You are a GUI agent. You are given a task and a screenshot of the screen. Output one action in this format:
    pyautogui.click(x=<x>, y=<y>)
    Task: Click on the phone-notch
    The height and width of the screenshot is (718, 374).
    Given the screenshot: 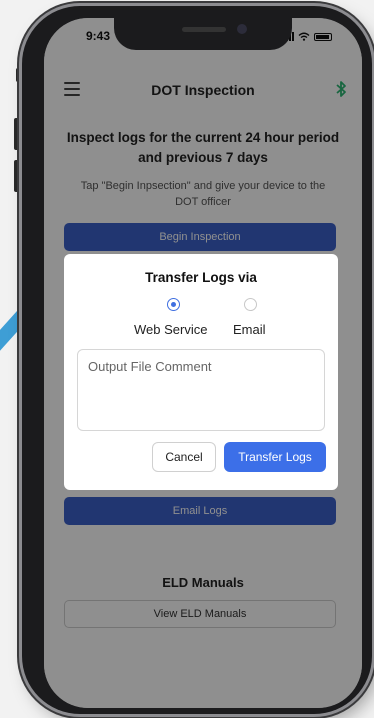 What is the action you would take?
    pyautogui.click(x=203, y=34)
    